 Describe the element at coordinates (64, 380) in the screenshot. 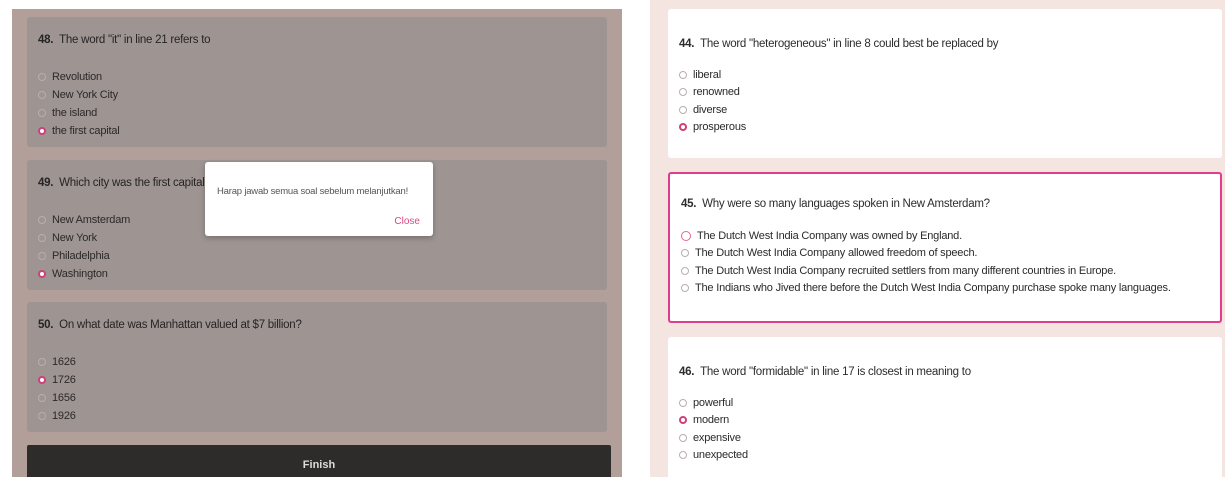

I see `option-label: 1726` at that location.